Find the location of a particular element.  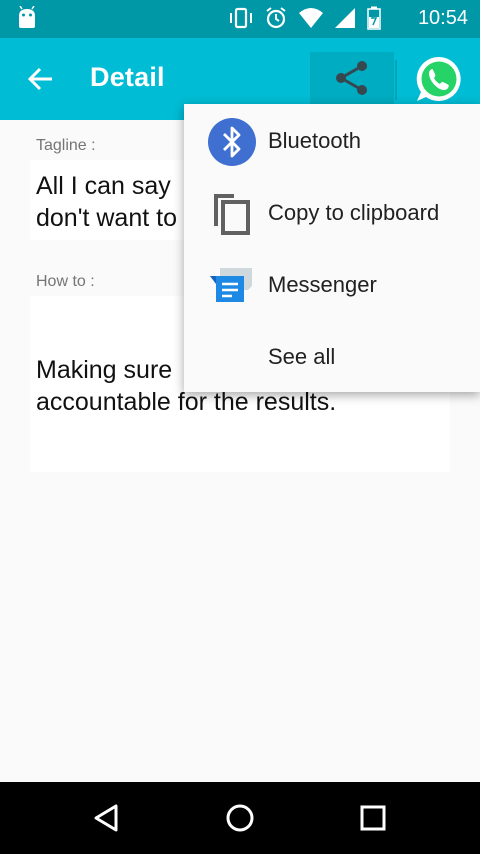

android-icon is located at coordinates (27, 17).